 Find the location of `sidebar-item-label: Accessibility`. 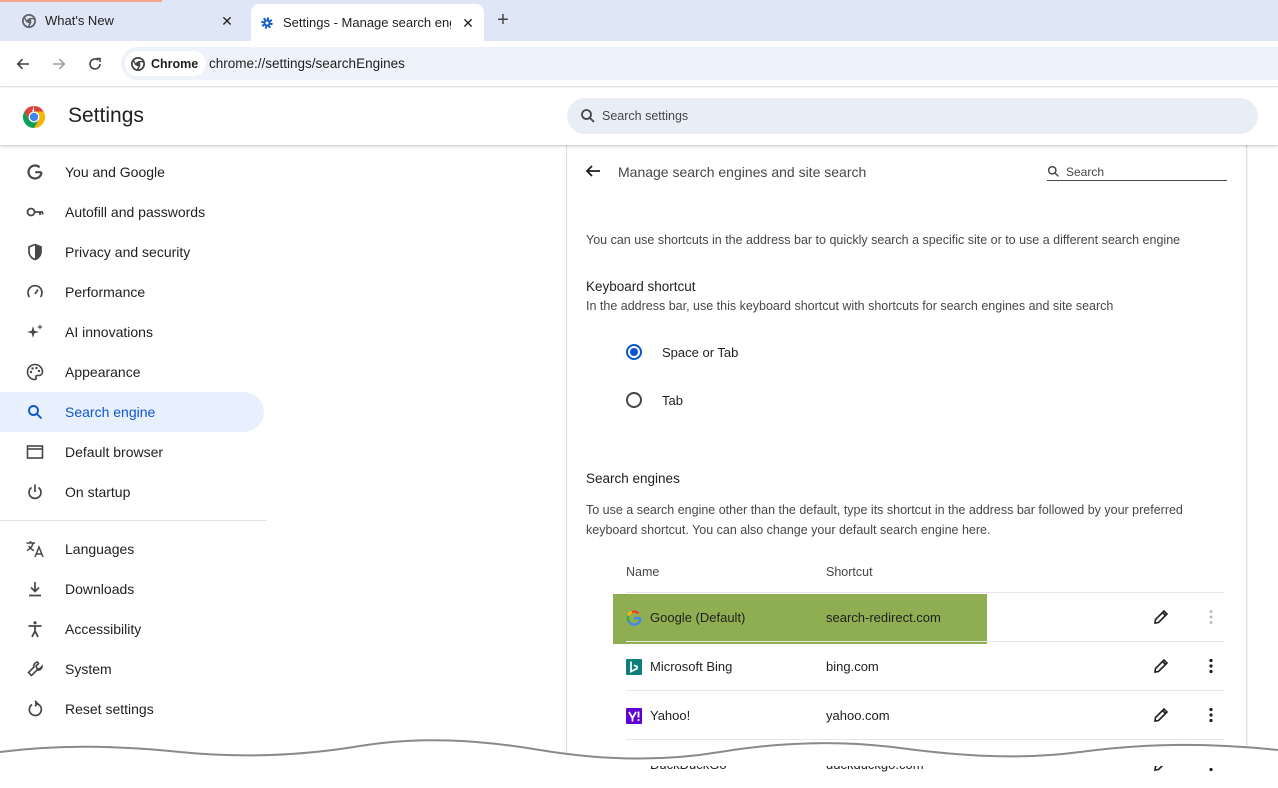

sidebar-item-label: Accessibility is located at coordinates (103, 629).